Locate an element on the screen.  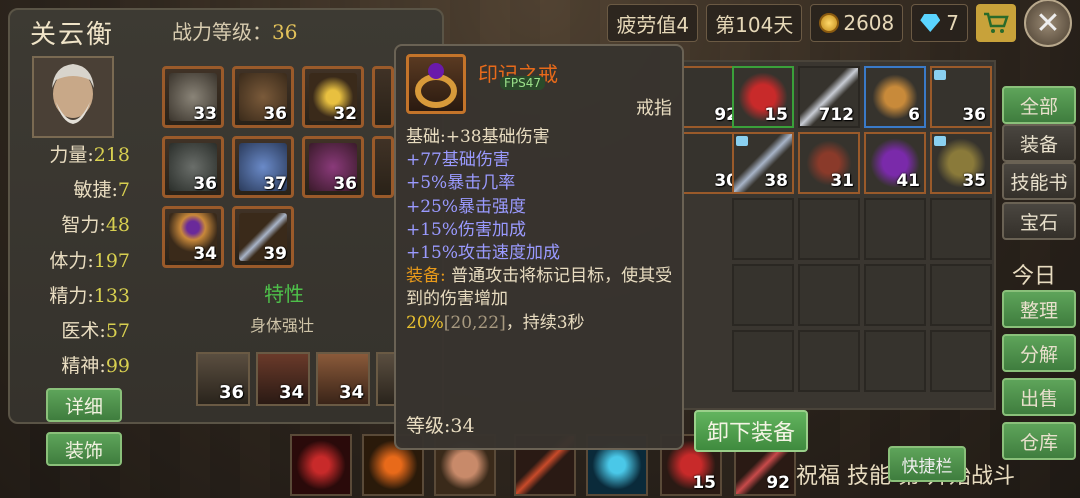
stat-intelligence: 智力: 48 is located at coordinates (75, 225).